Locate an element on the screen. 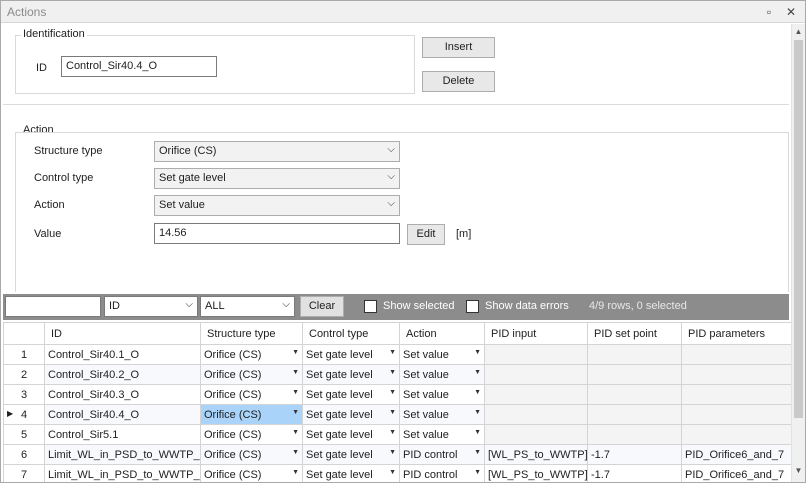  scroll-up-icon: ▲ is located at coordinates (798, 32).